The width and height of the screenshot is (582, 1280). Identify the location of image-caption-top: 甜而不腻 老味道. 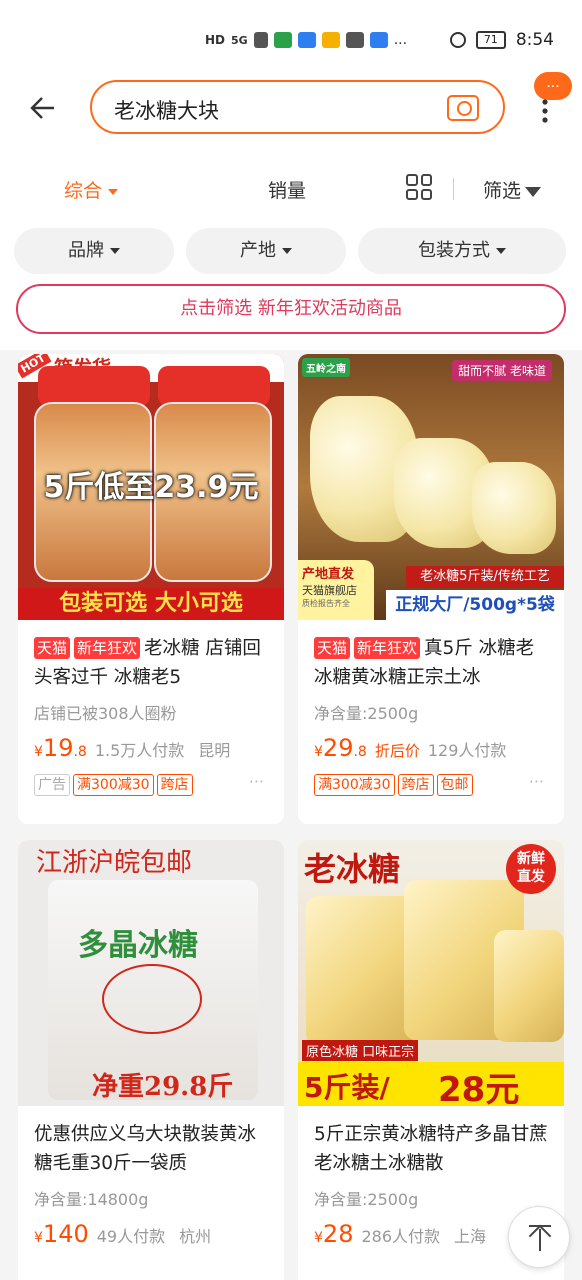
(502, 370).